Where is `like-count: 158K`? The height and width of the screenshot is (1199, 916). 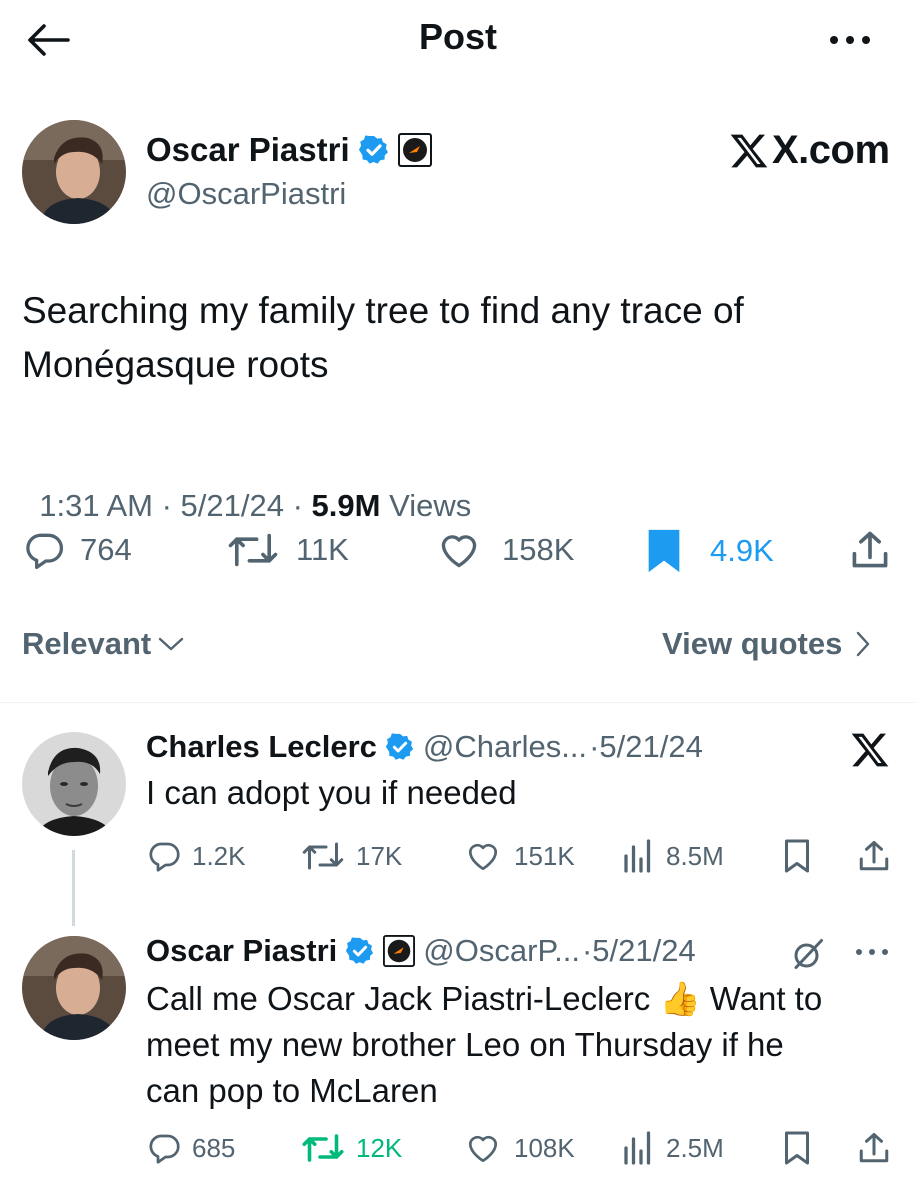
like-count: 158K is located at coordinates (538, 549).